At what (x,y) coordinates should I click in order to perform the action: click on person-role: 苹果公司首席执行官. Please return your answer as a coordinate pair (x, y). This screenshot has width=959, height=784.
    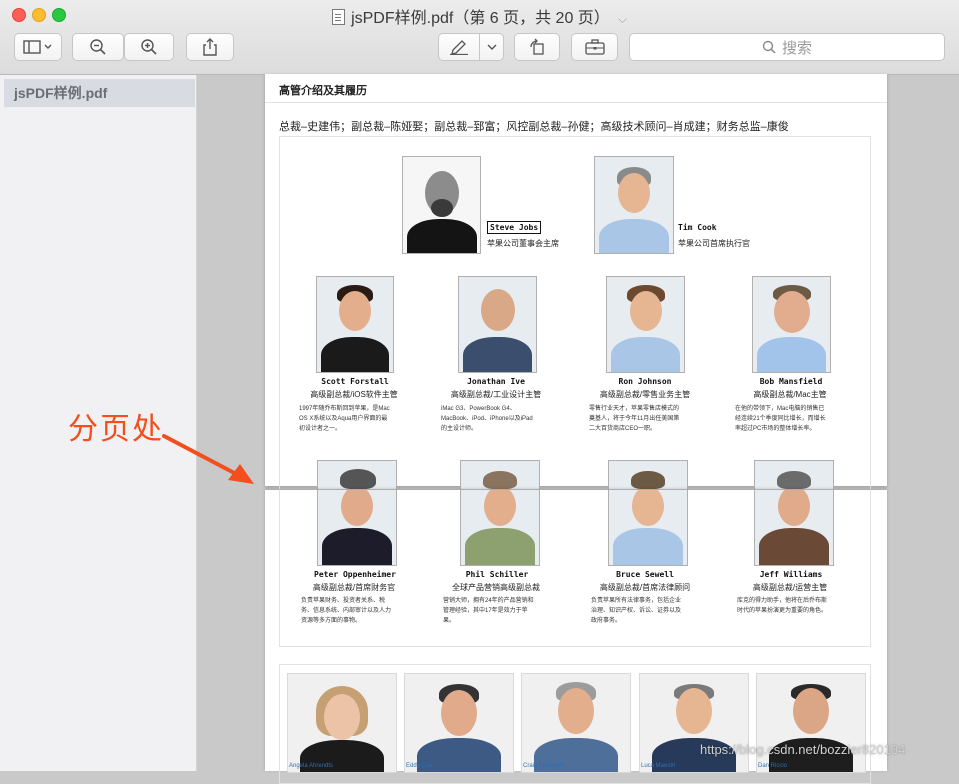
    Looking at the image, I should click on (714, 243).